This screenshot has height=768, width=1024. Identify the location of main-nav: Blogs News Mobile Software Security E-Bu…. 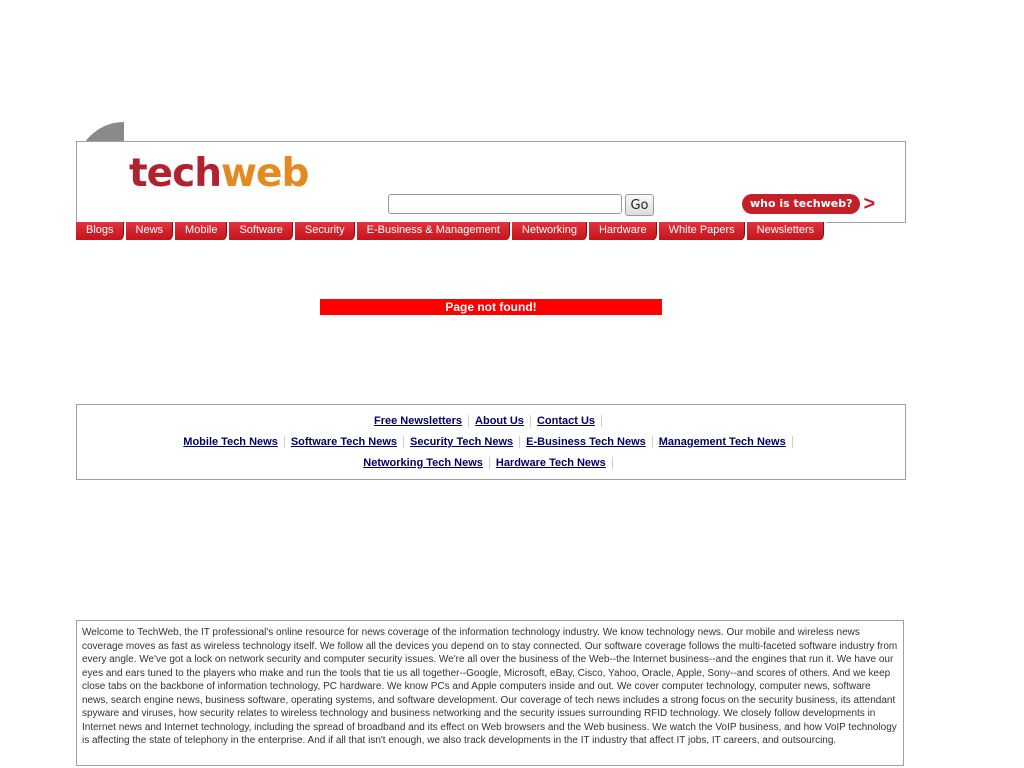
(451, 231).